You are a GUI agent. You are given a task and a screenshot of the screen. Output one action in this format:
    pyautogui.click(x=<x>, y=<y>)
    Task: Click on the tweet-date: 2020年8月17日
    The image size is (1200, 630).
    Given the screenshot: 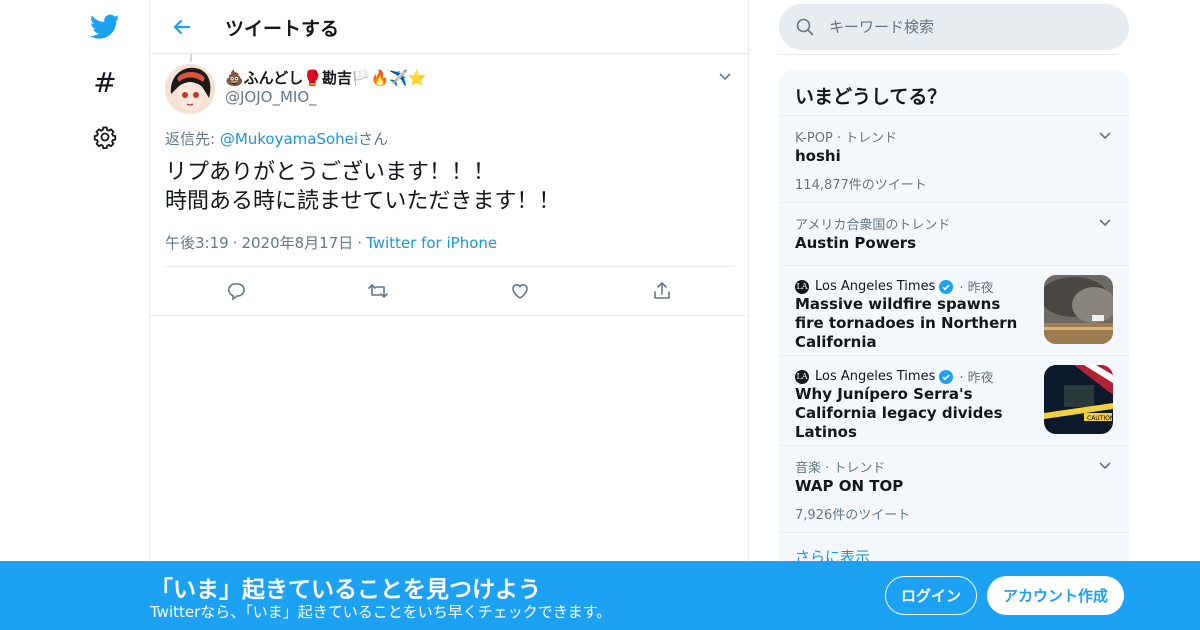 What is the action you would take?
    pyautogui.click(x=297, y=243)
    